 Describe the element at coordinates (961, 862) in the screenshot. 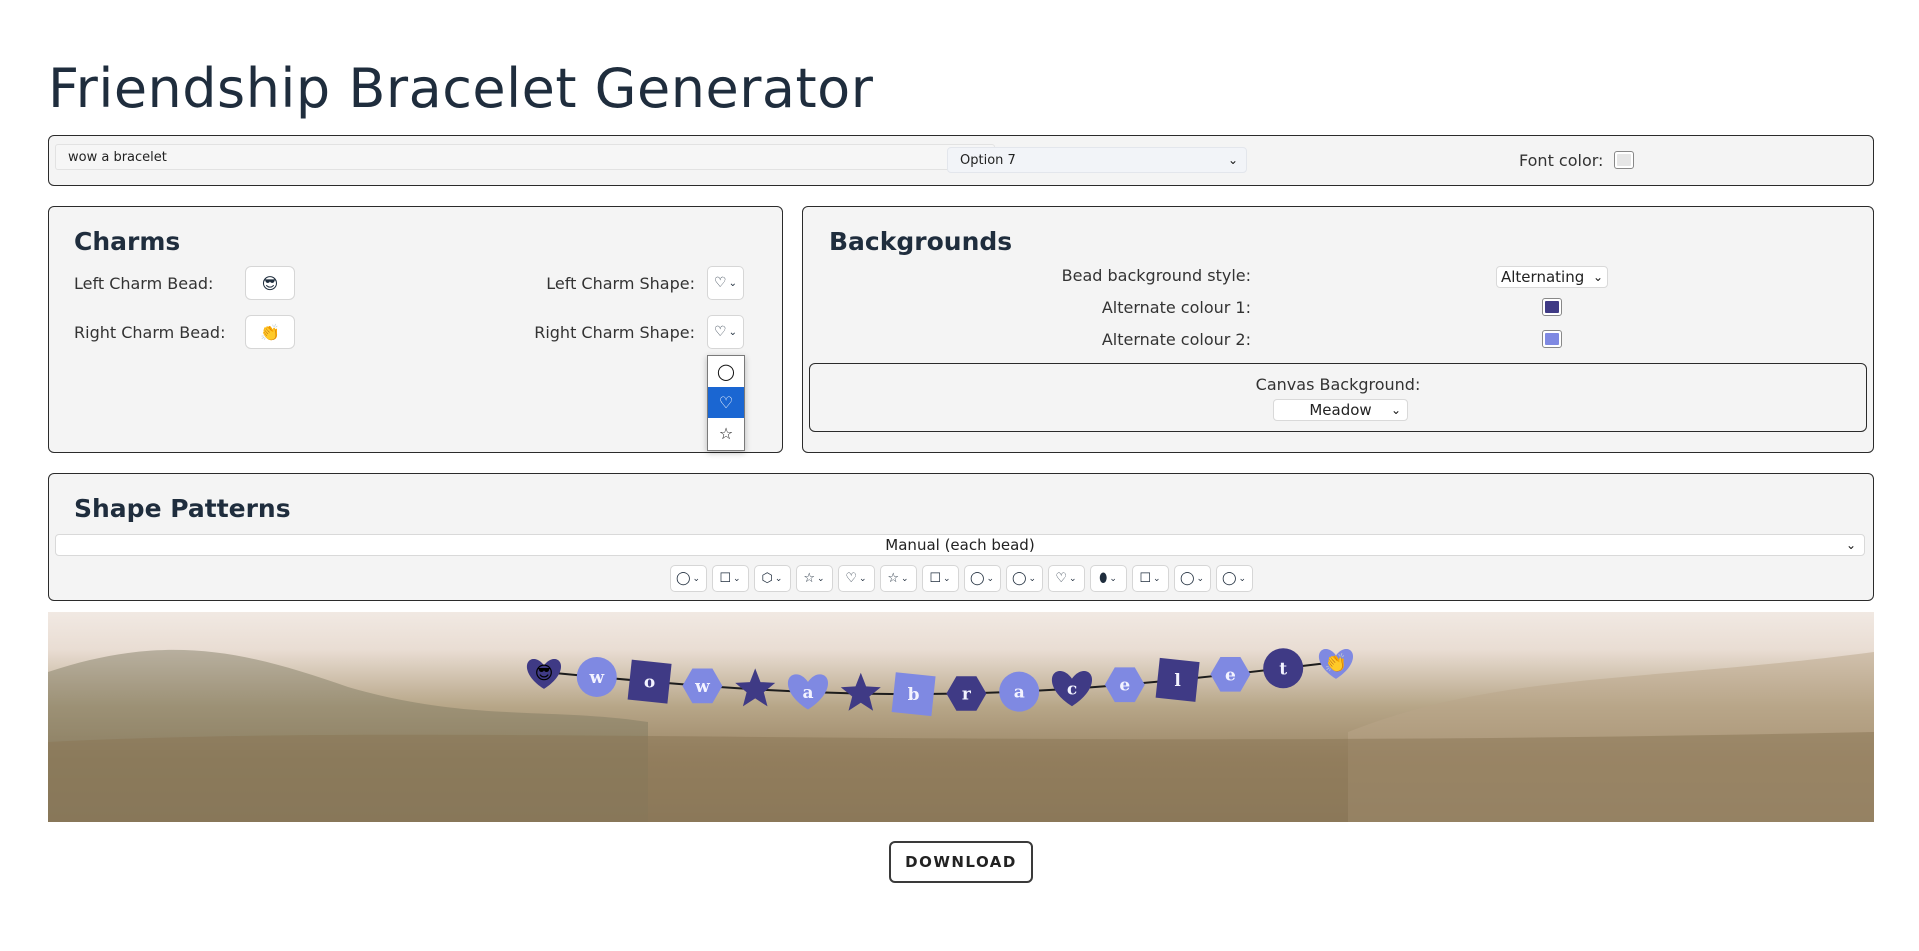

I see `download-button: DOWNLOAD` at that location.